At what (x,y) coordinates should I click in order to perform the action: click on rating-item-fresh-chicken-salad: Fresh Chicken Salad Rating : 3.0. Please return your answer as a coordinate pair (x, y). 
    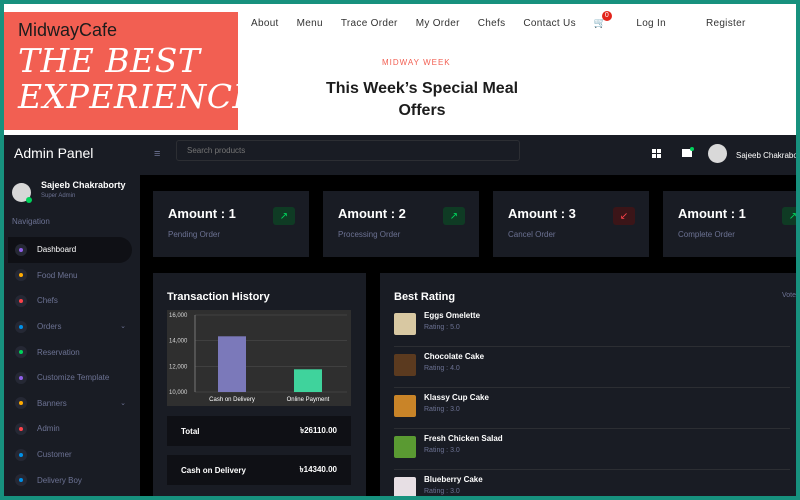
    Looking at the image, I should click on (592, 450).